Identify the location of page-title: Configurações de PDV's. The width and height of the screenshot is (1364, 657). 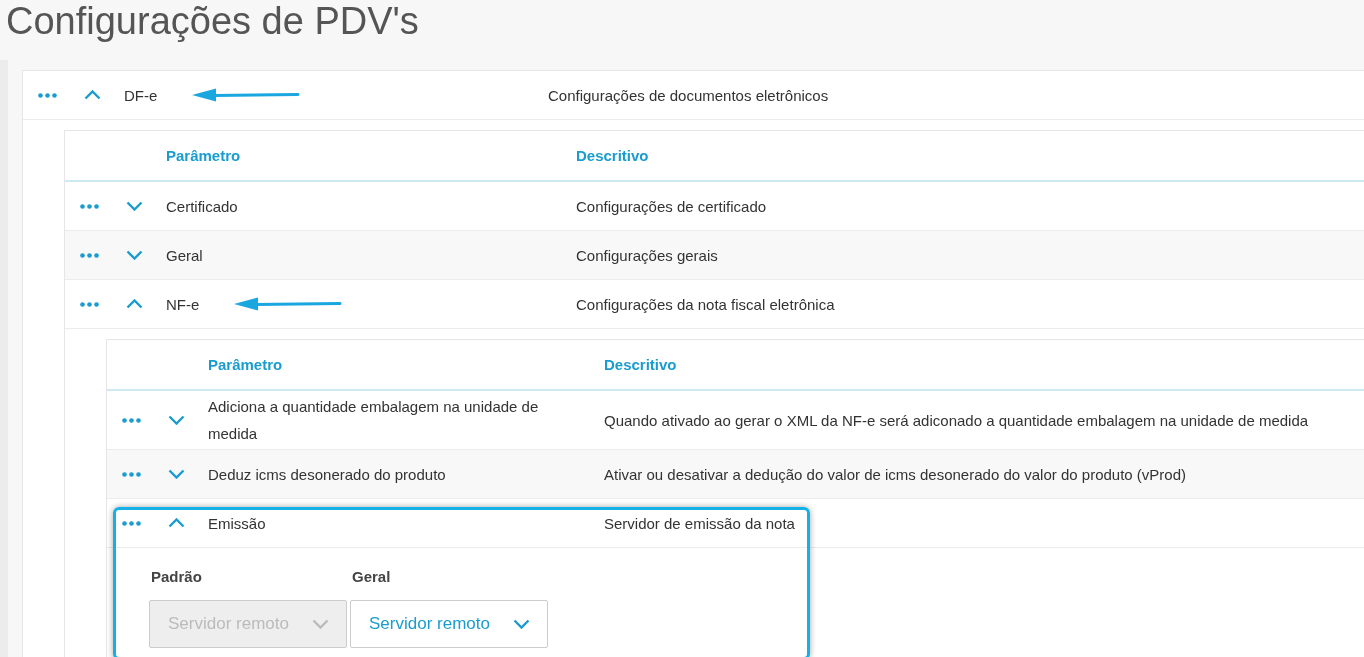
(212, 21).